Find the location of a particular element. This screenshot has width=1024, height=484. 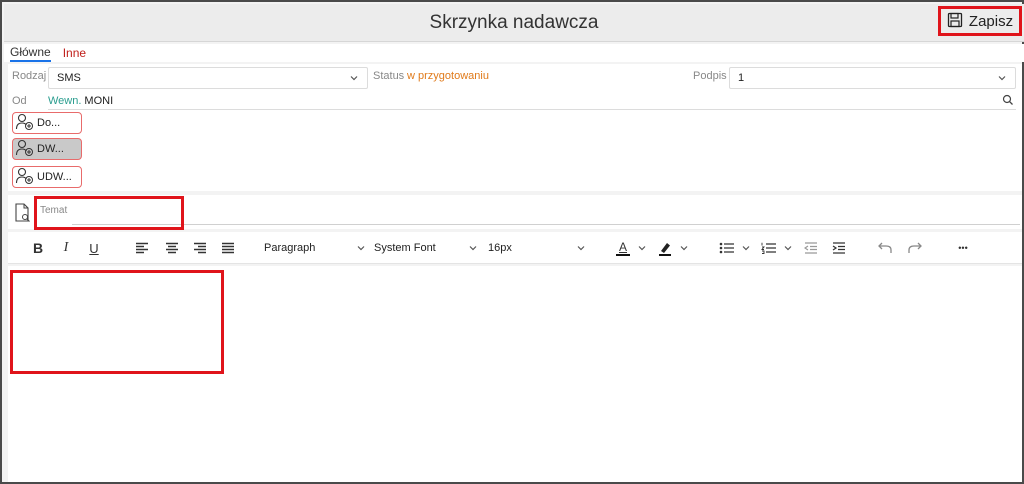

title-bar: Skrzynka nadawcza Zapisz is located at coordinates (514, 23).